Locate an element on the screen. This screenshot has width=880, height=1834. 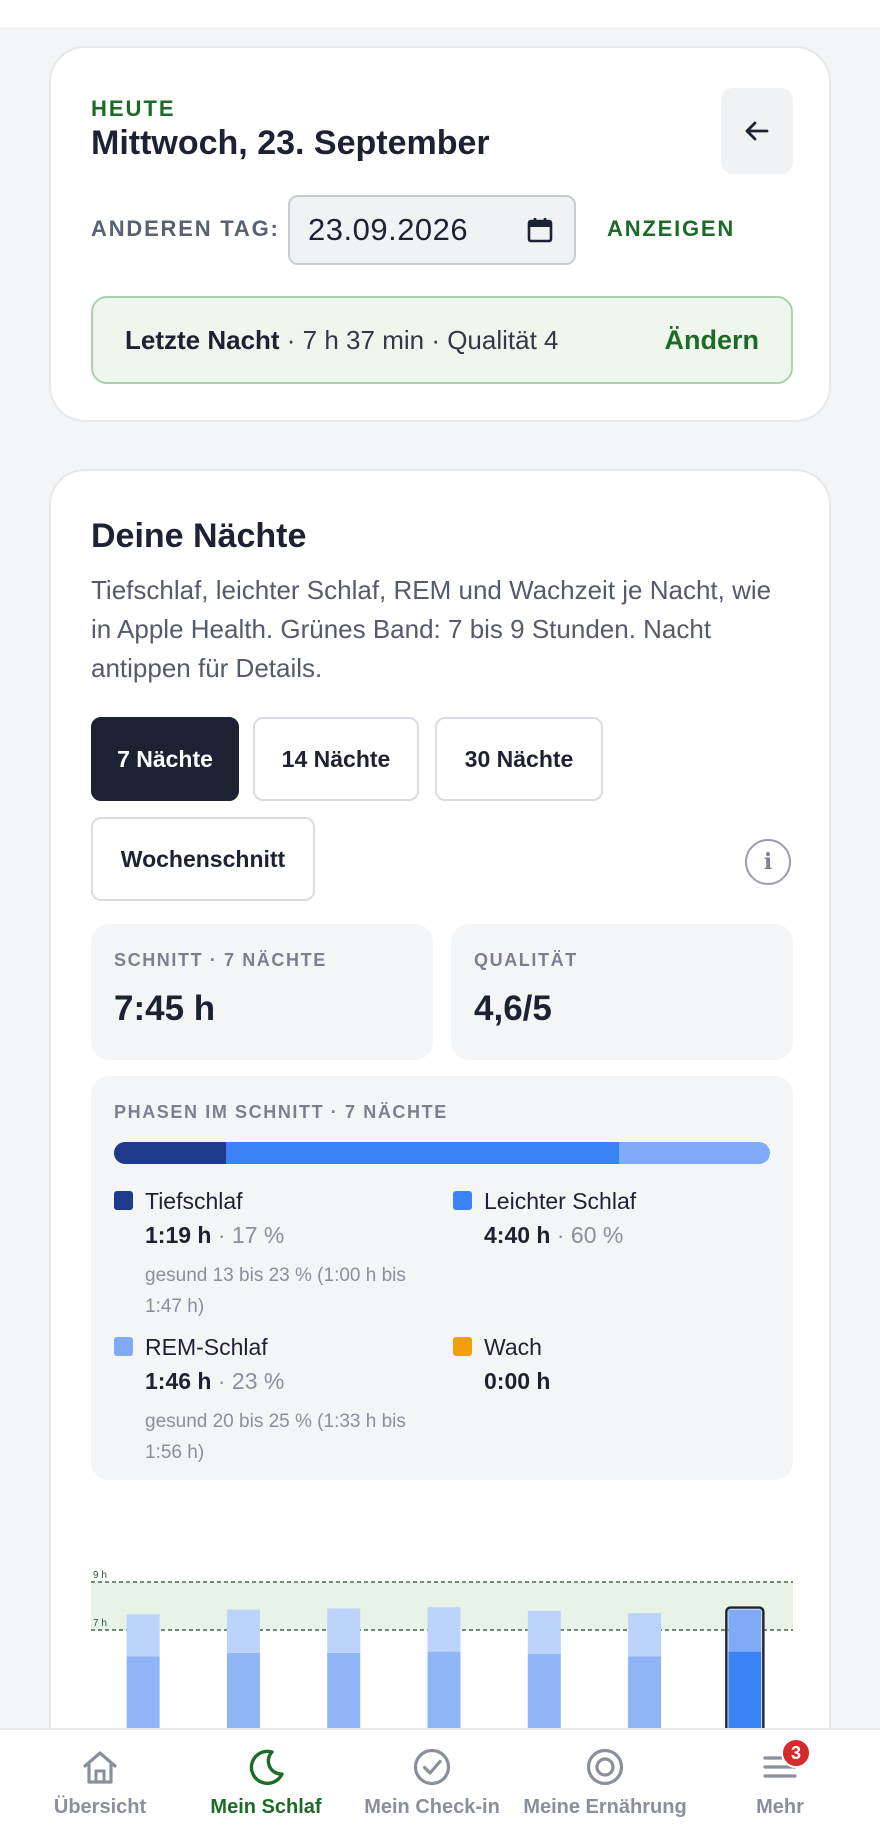
last-night-summary: Letzte Nacht · 7 h 37 min · Qualität 4 is located at coordinates (341, 340).